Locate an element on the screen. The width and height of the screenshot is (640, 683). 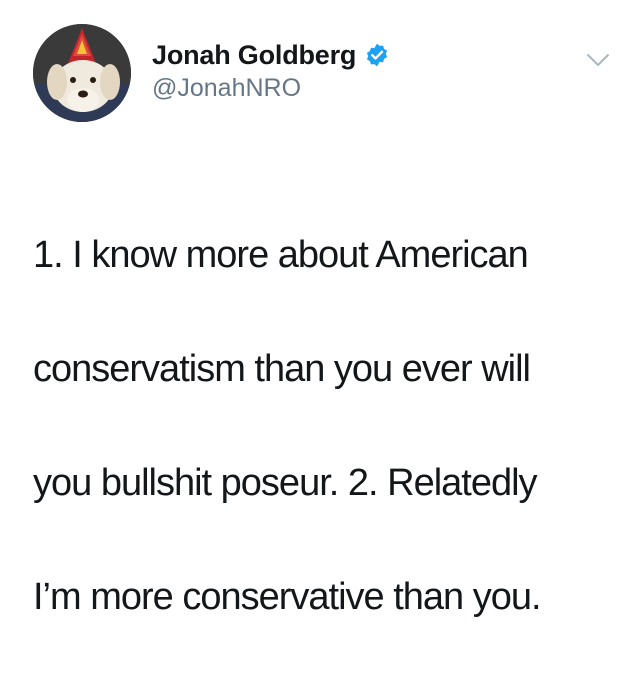
tweet-header: Jonah Goldberg @JonahNRO is located at coordinates (271, 70).